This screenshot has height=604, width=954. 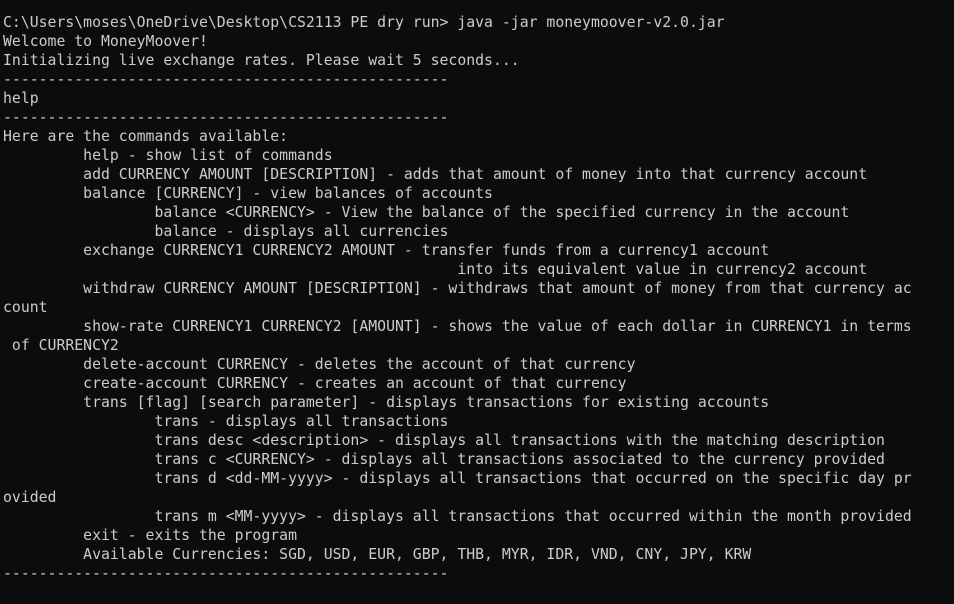 What do you see at coordinates (146, 136) in the screenshot?
I see `commands-header: Here are the commands available:` at bounding box center [146, 136].